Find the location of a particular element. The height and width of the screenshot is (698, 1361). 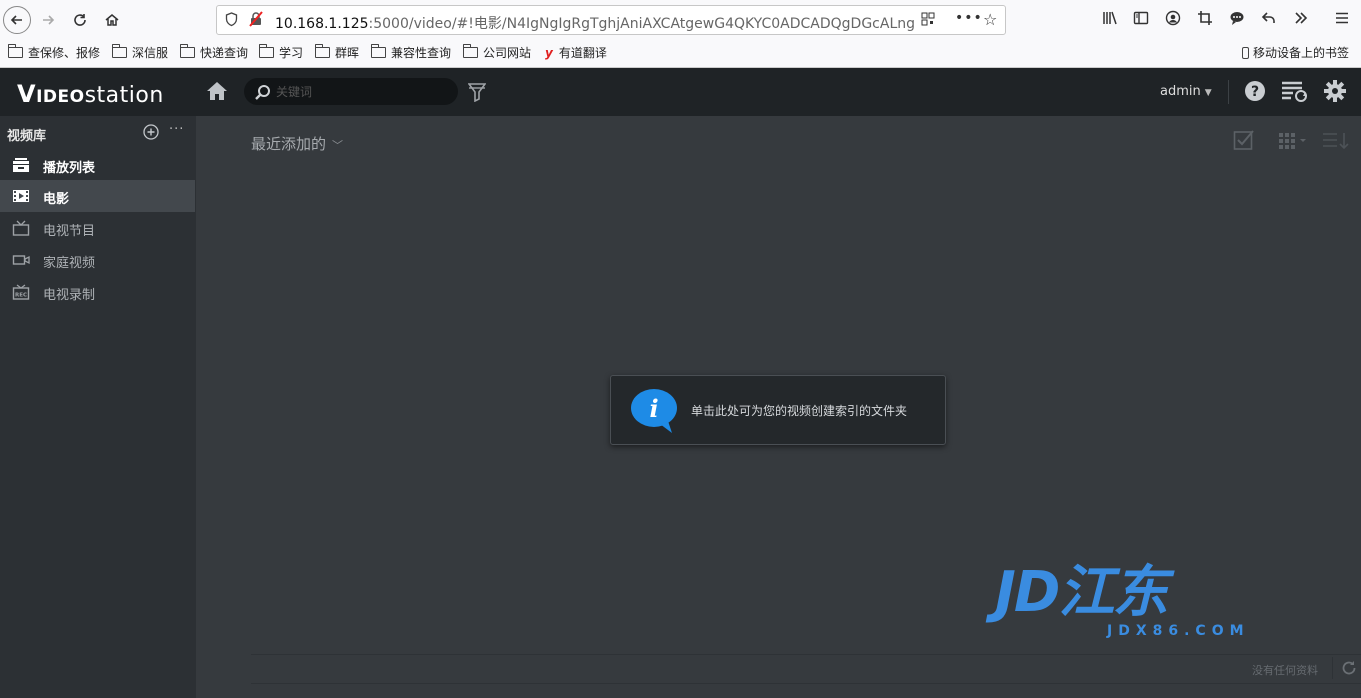

more-options-icon: ··· is located at coordinates (176, 129).